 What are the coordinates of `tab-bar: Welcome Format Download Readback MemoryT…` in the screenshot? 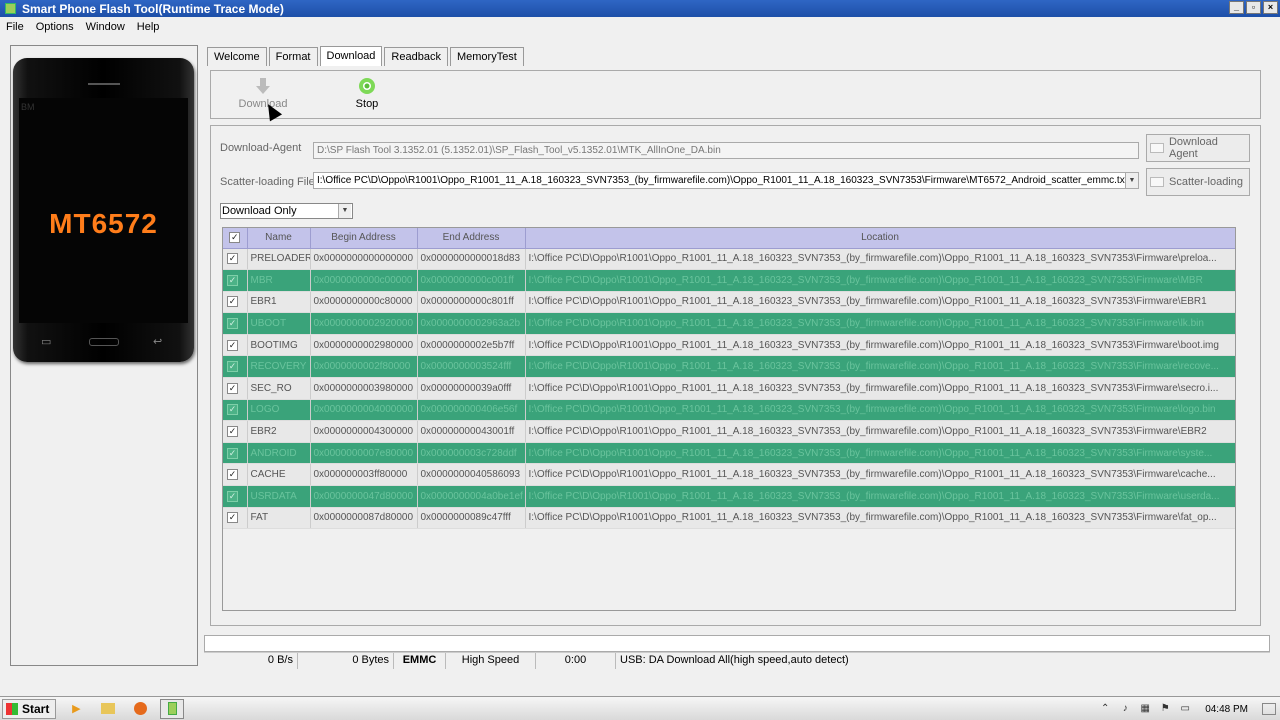 It's located at (366, 56).